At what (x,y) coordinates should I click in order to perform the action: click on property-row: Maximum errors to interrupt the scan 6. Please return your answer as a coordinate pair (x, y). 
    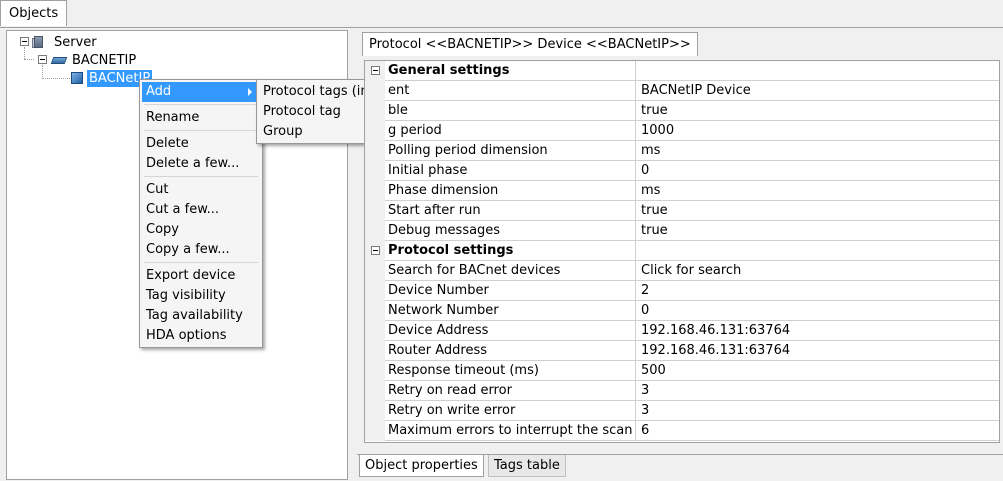
    Looking at the image, I should click on (682, 431).